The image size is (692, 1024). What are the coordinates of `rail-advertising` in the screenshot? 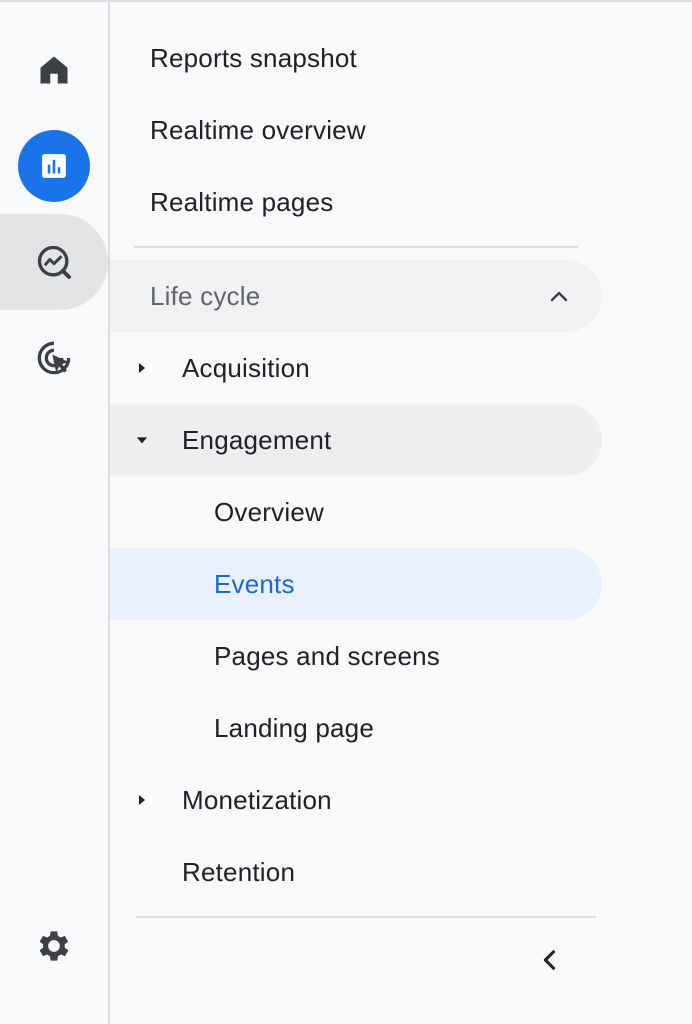 It's located at (54, 358).